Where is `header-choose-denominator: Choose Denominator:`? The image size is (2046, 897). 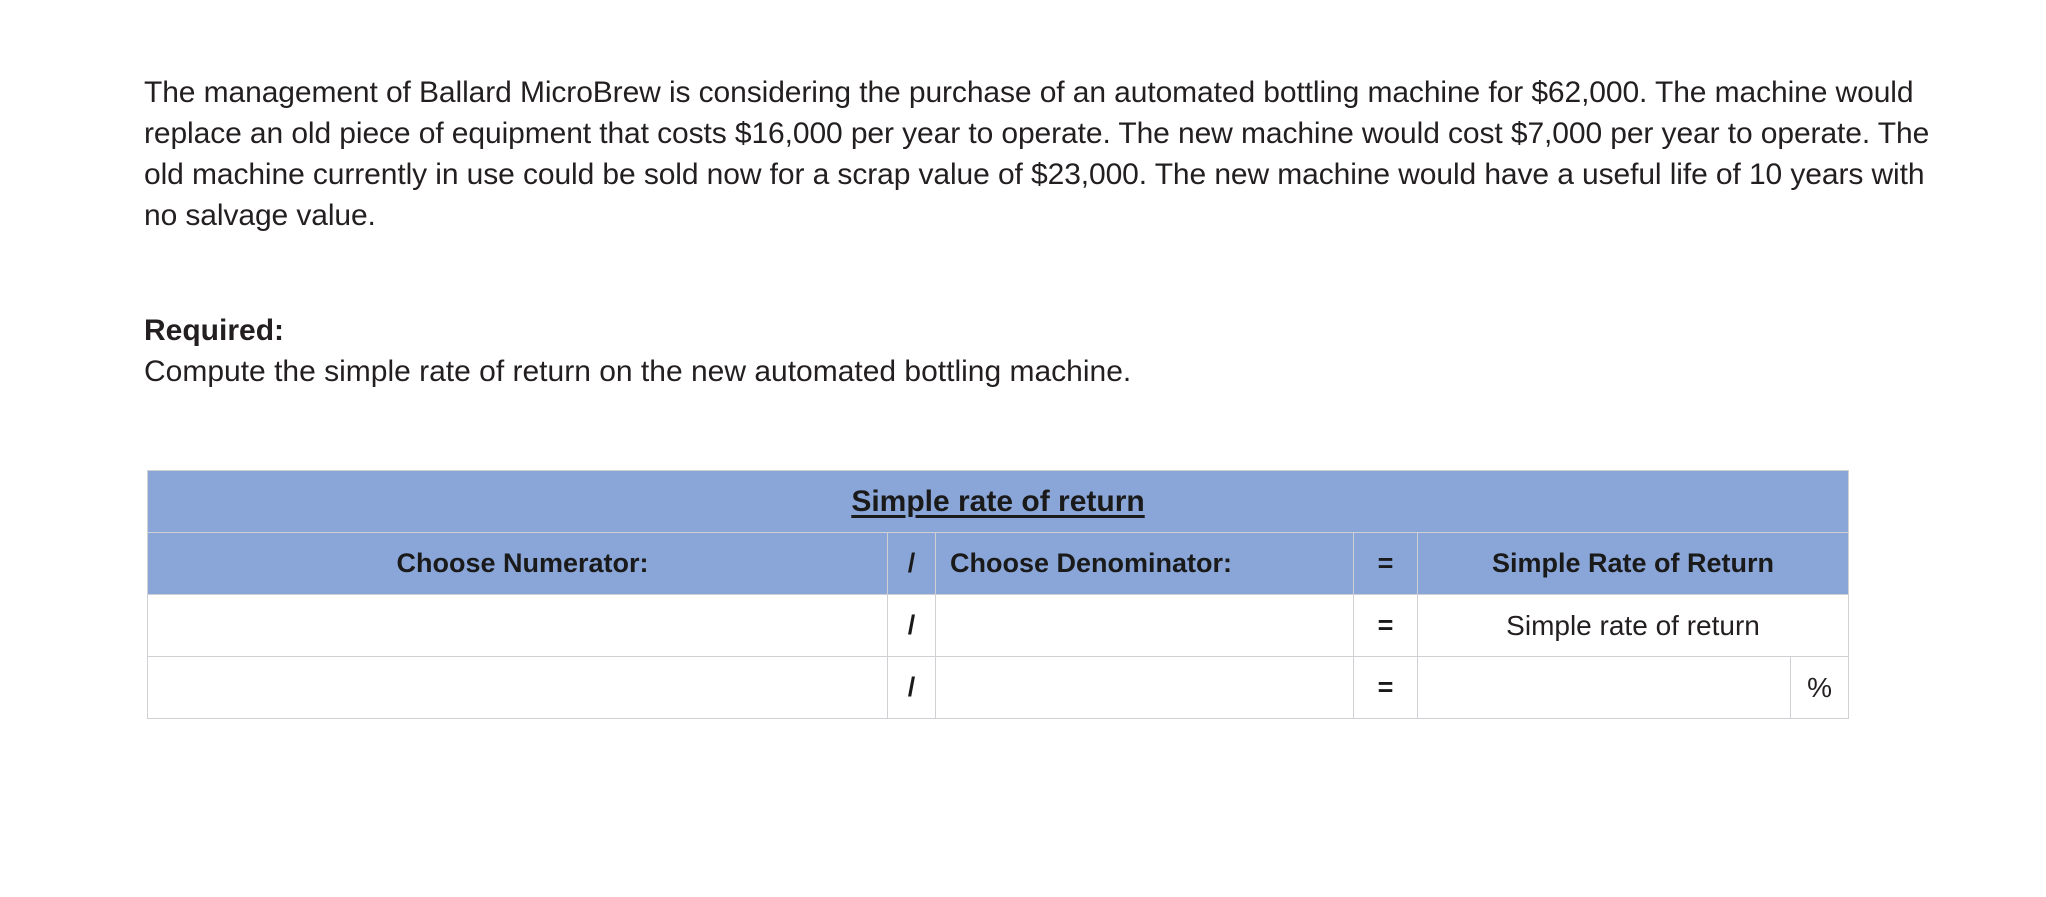 header-choose-denominator: Choose Denominator: is located at coordinates (1144, 563).